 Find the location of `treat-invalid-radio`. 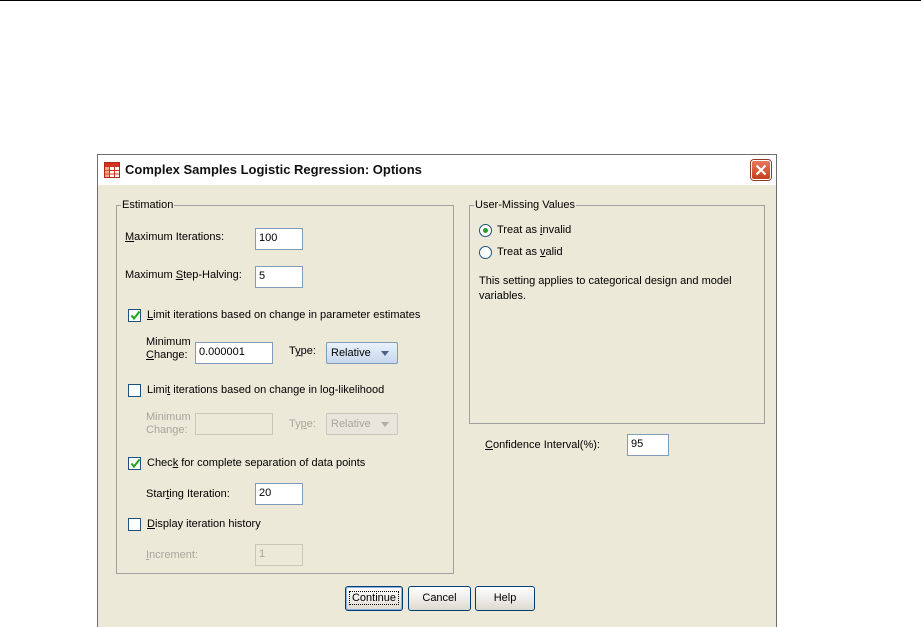

treat-invalid-radio is located at coordinates (485, 230).